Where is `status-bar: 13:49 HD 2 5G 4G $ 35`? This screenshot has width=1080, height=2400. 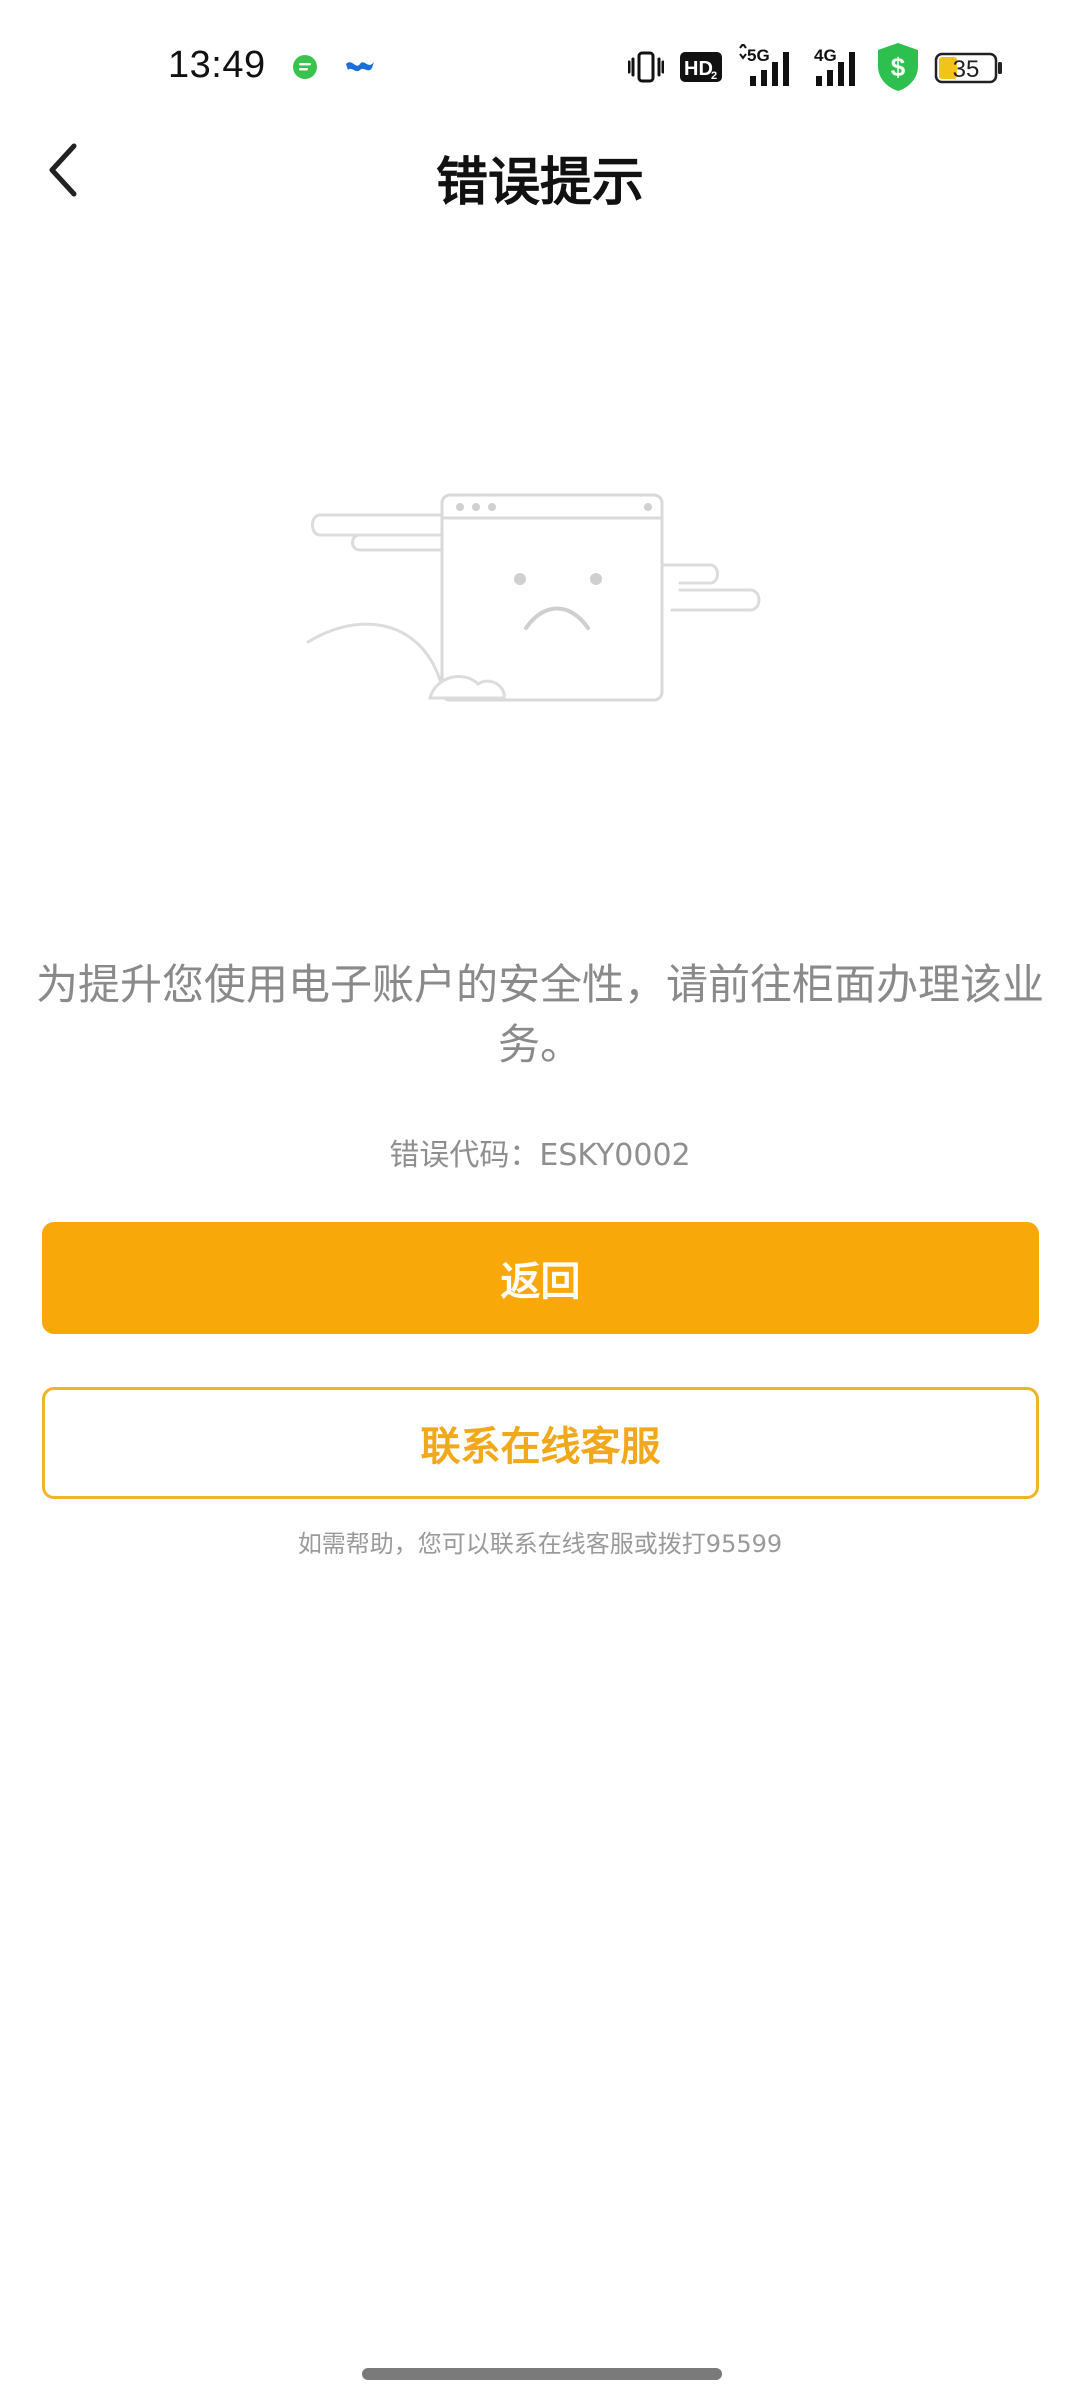 status-bar: 13:49 HD 2 5G 4G $ 35 is located at coordinates (540, 66).